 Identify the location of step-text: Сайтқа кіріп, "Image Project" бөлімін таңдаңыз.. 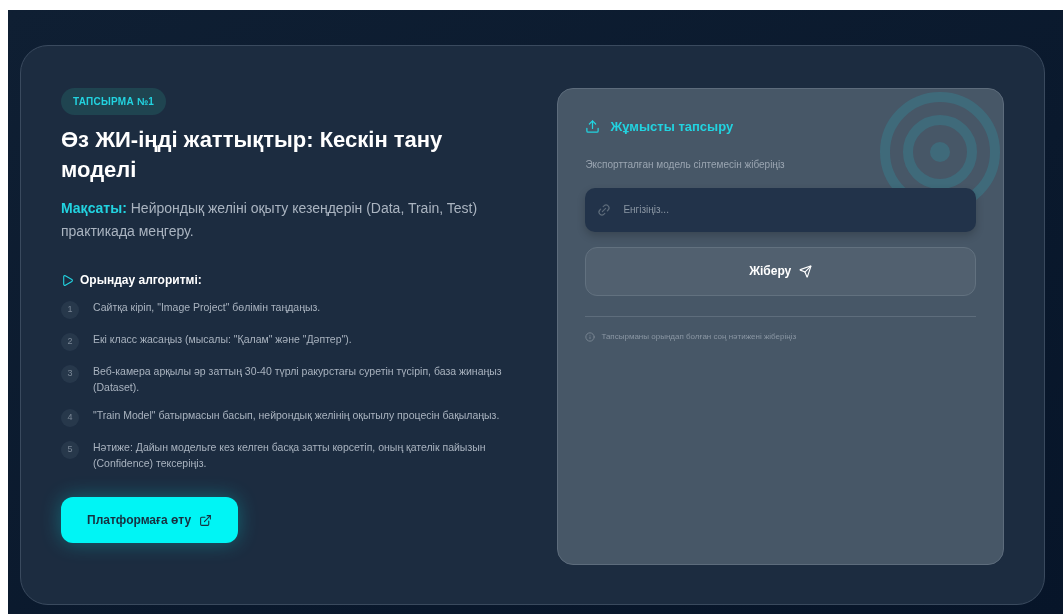
(207, 307).